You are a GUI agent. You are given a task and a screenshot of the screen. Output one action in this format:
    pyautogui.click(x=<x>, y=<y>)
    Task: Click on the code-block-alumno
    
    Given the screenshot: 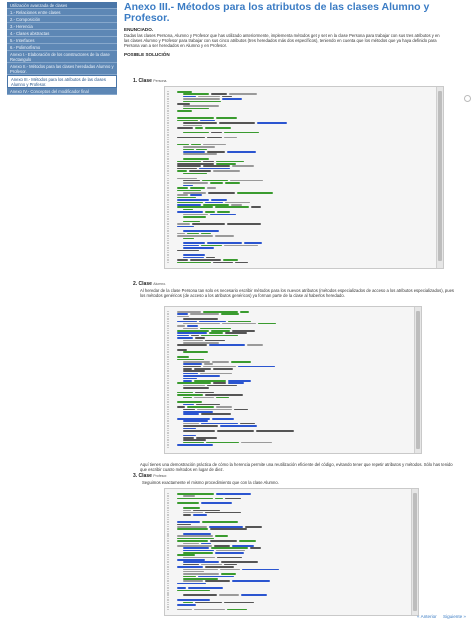 What is the action you would take?
    pyautogui.click(x=293, y=380)
    